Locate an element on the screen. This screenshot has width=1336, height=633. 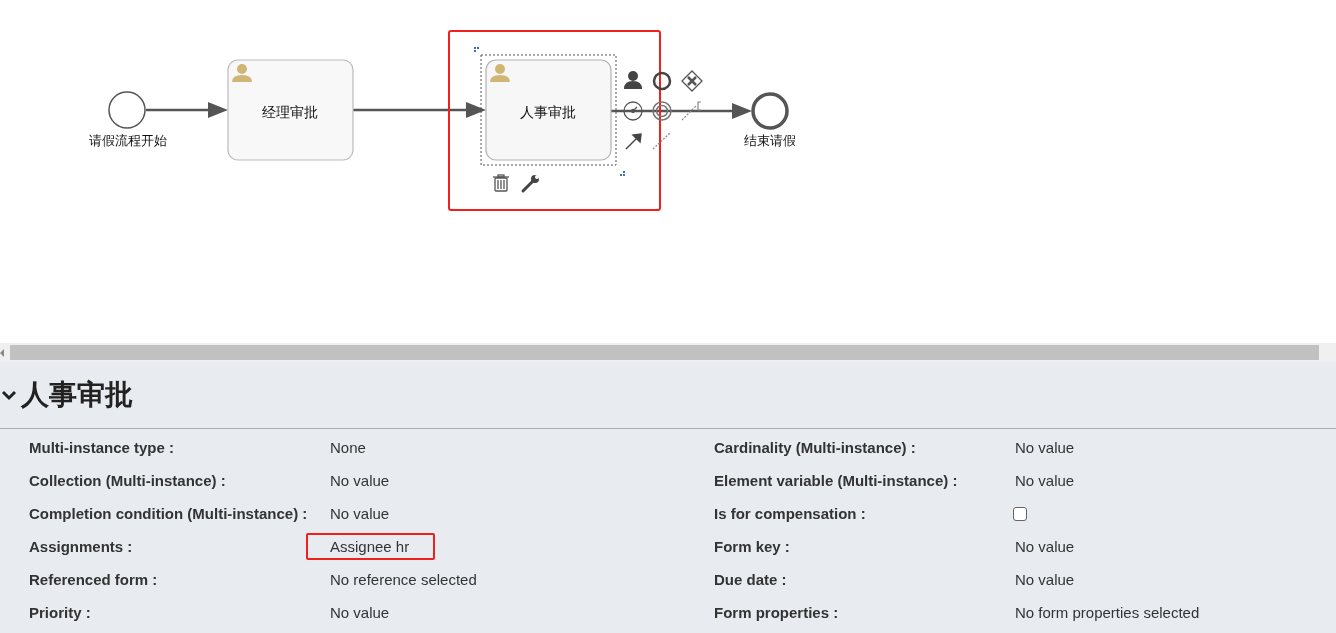
scroll-left-icon is located at coordinates (2, 352).